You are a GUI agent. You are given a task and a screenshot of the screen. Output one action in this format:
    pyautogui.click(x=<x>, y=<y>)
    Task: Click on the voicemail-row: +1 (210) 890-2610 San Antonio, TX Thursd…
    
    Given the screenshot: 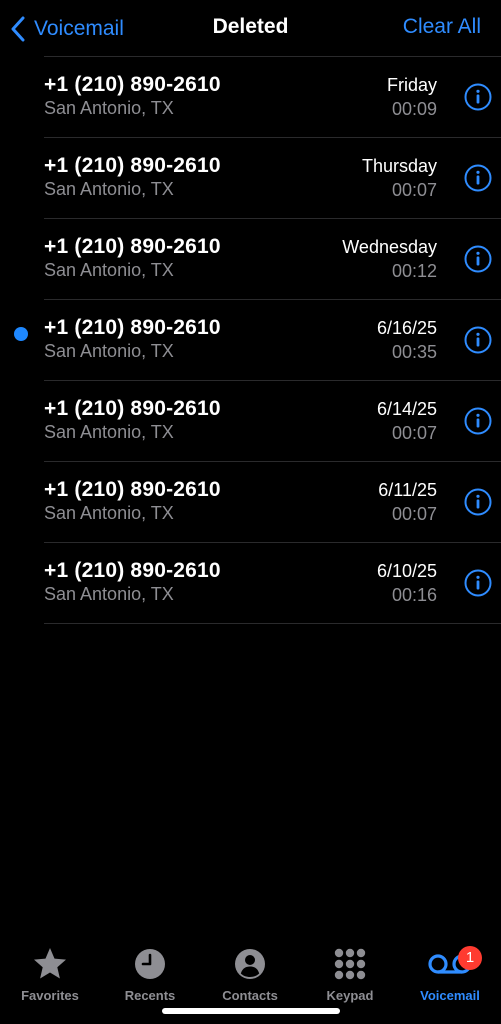 What is the action you would take?
    pyautogui.click(x=272, y=177)
    